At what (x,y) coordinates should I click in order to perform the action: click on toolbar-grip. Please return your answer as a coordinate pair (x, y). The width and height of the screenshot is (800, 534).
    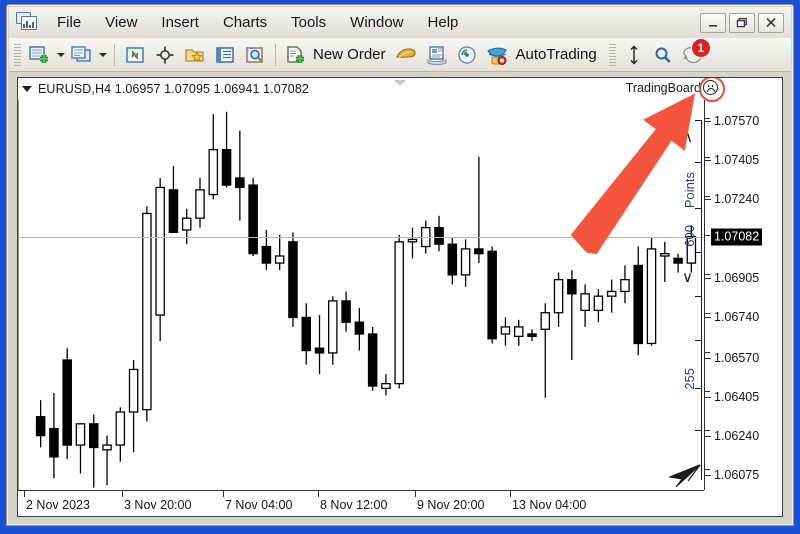
    Looking at the image, I should click on (17, 54).